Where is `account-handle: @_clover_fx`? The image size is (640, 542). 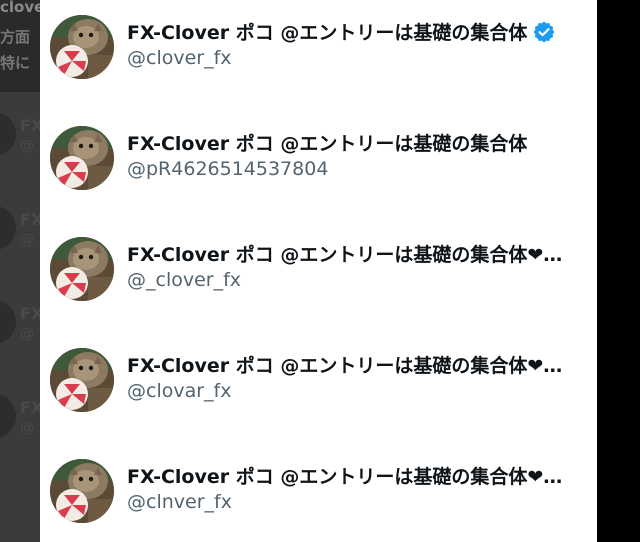
account-handle: @_clover_fx is located at coordinates (184, 280).